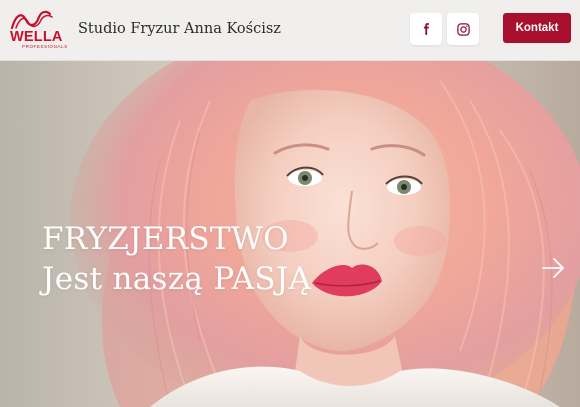 This screenshot has width=580, height=407. What do you see at coordinates (45, 46) in the screenshot?
I see `logo-subtitle: PROFESSIONALS` at bounding box center [45, 46].